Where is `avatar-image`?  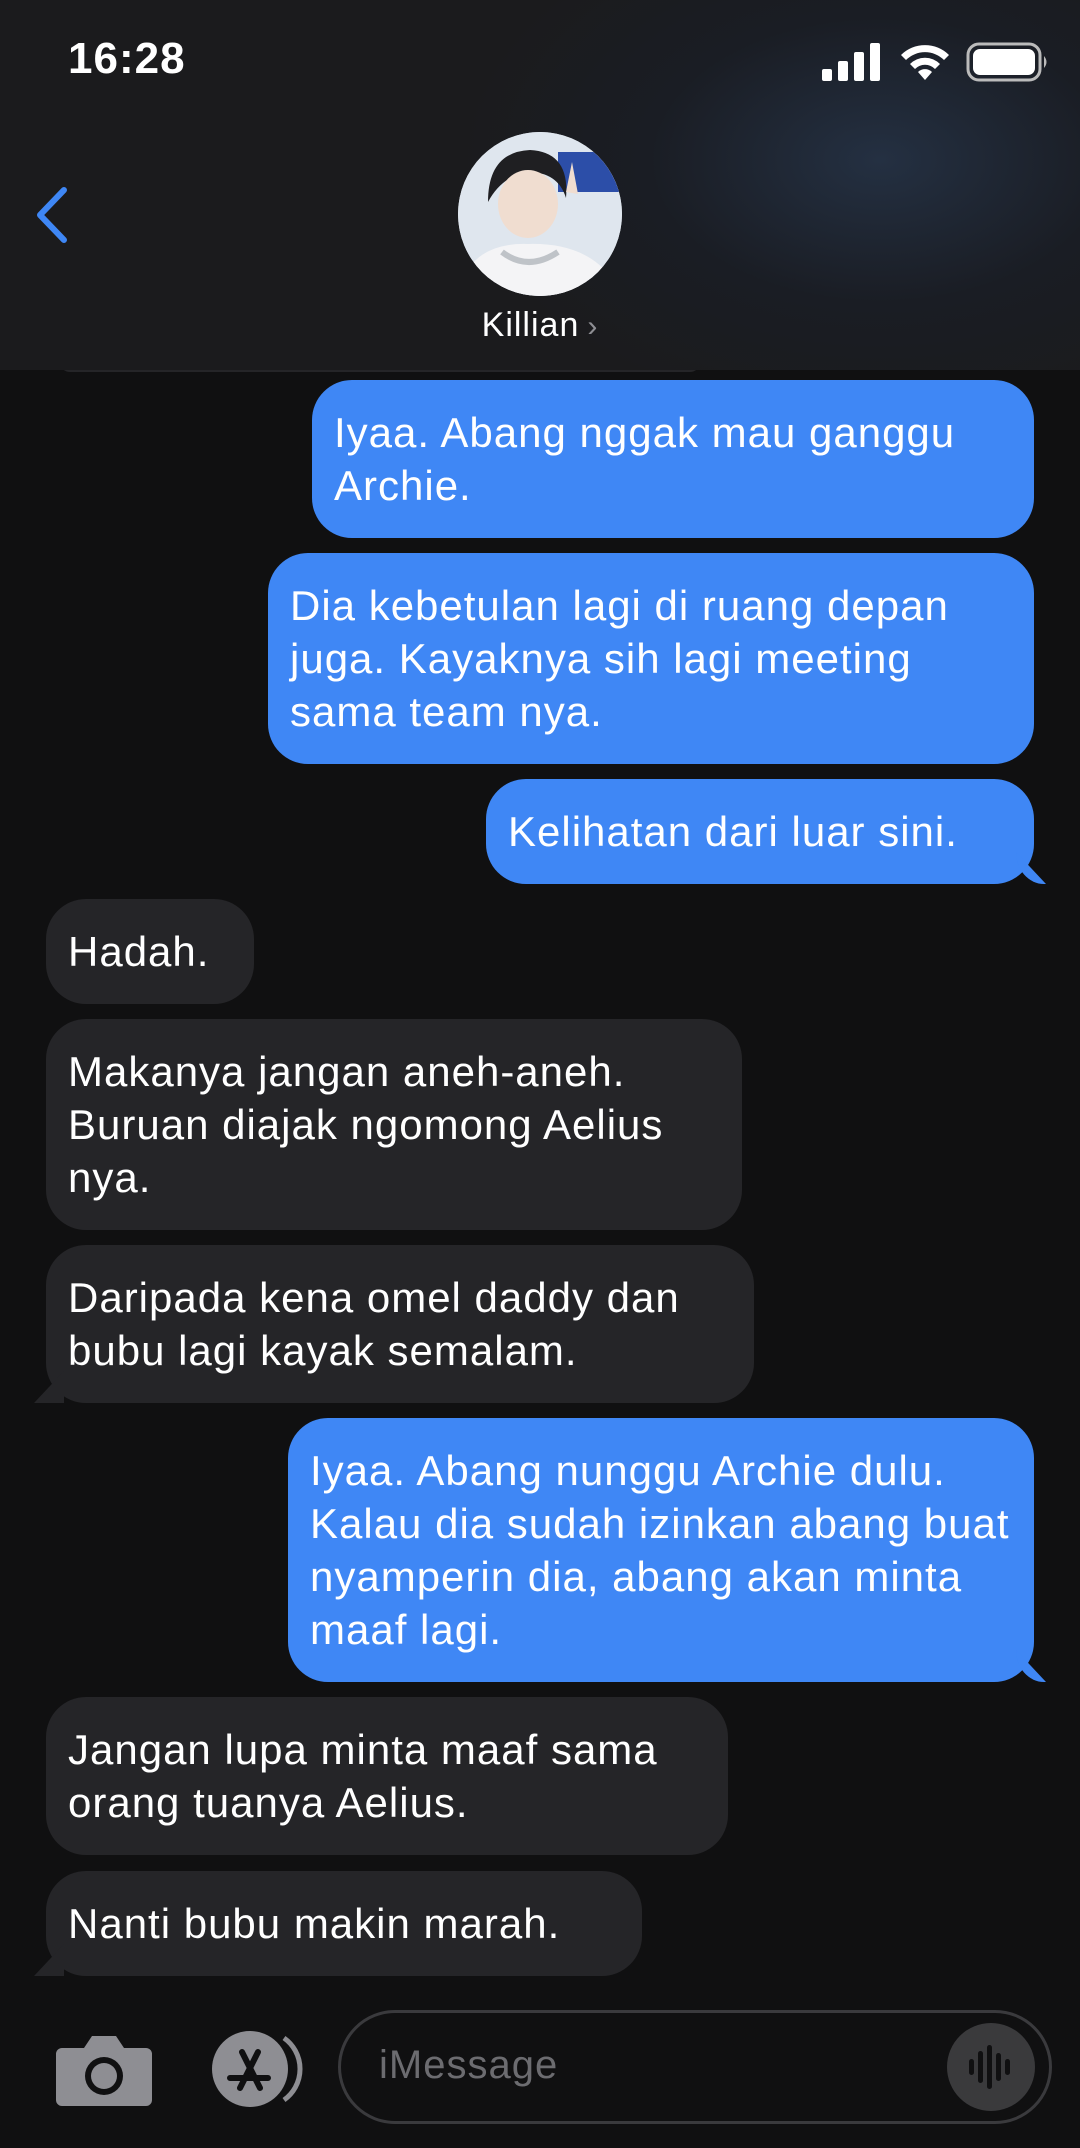
avatar-image is located at coordinates (540, 214).